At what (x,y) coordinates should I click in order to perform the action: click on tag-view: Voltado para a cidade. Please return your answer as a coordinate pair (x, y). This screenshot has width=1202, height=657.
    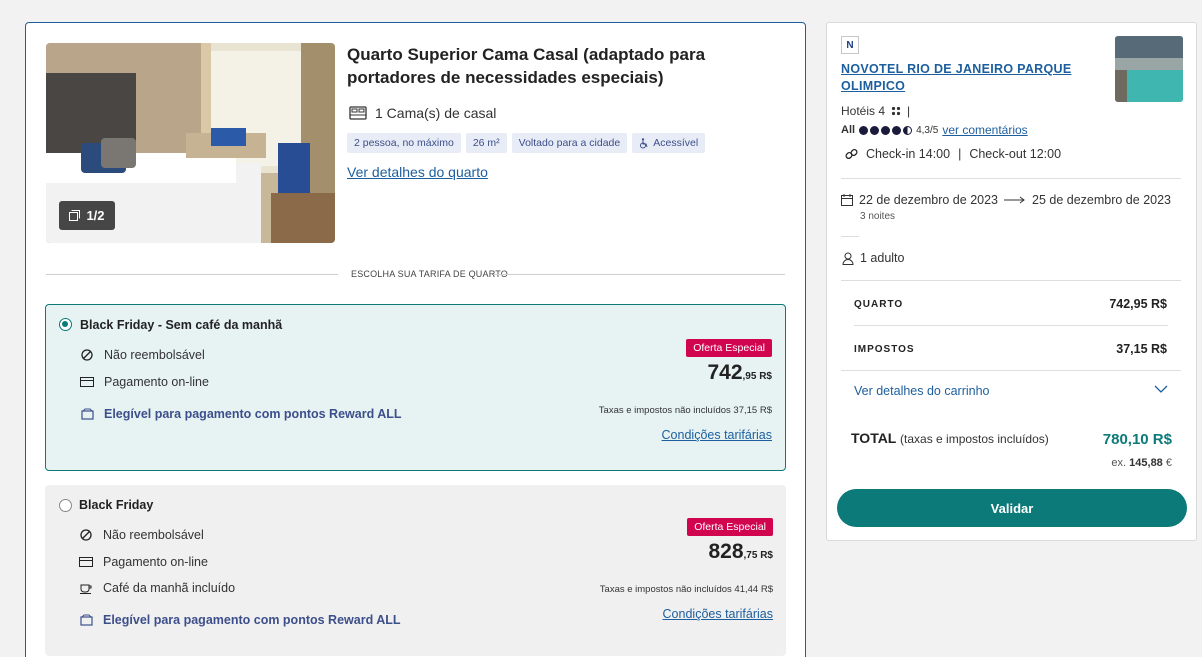
    Looking at the image, I should click on (569, 143).